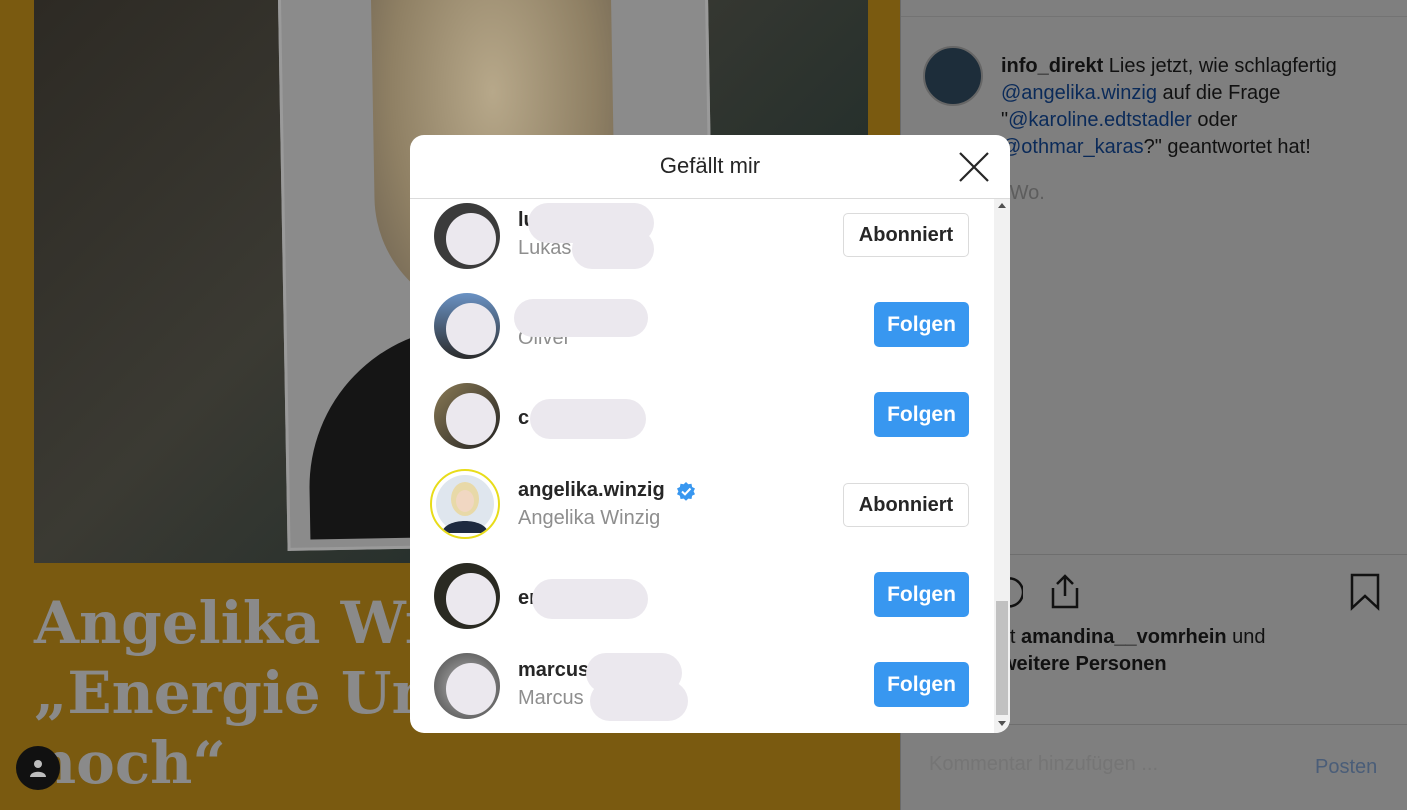  Describe the element at coordinates (1065, 592) in the screenshot. I see `share-icon` at that location.